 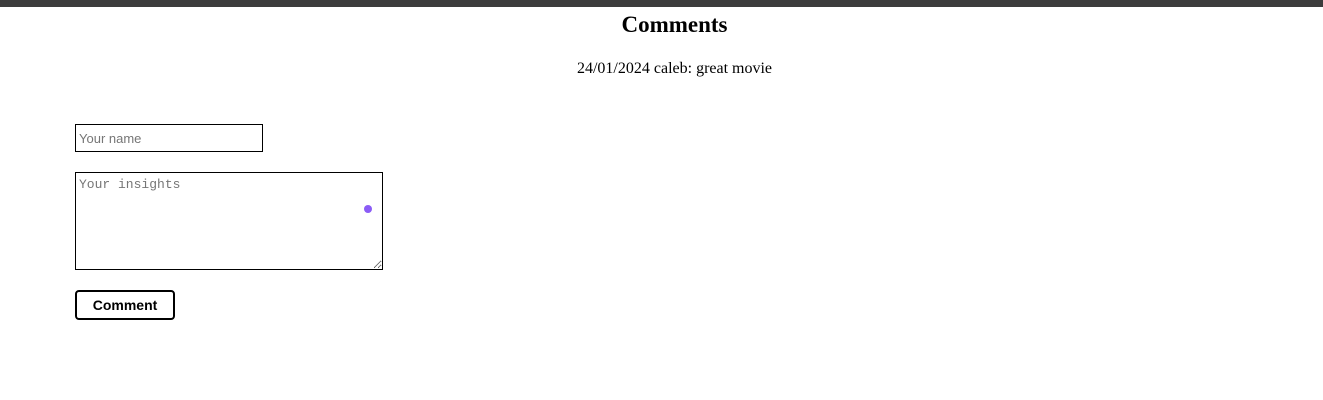 I want to click on name-input, so click(x=169, y=138).